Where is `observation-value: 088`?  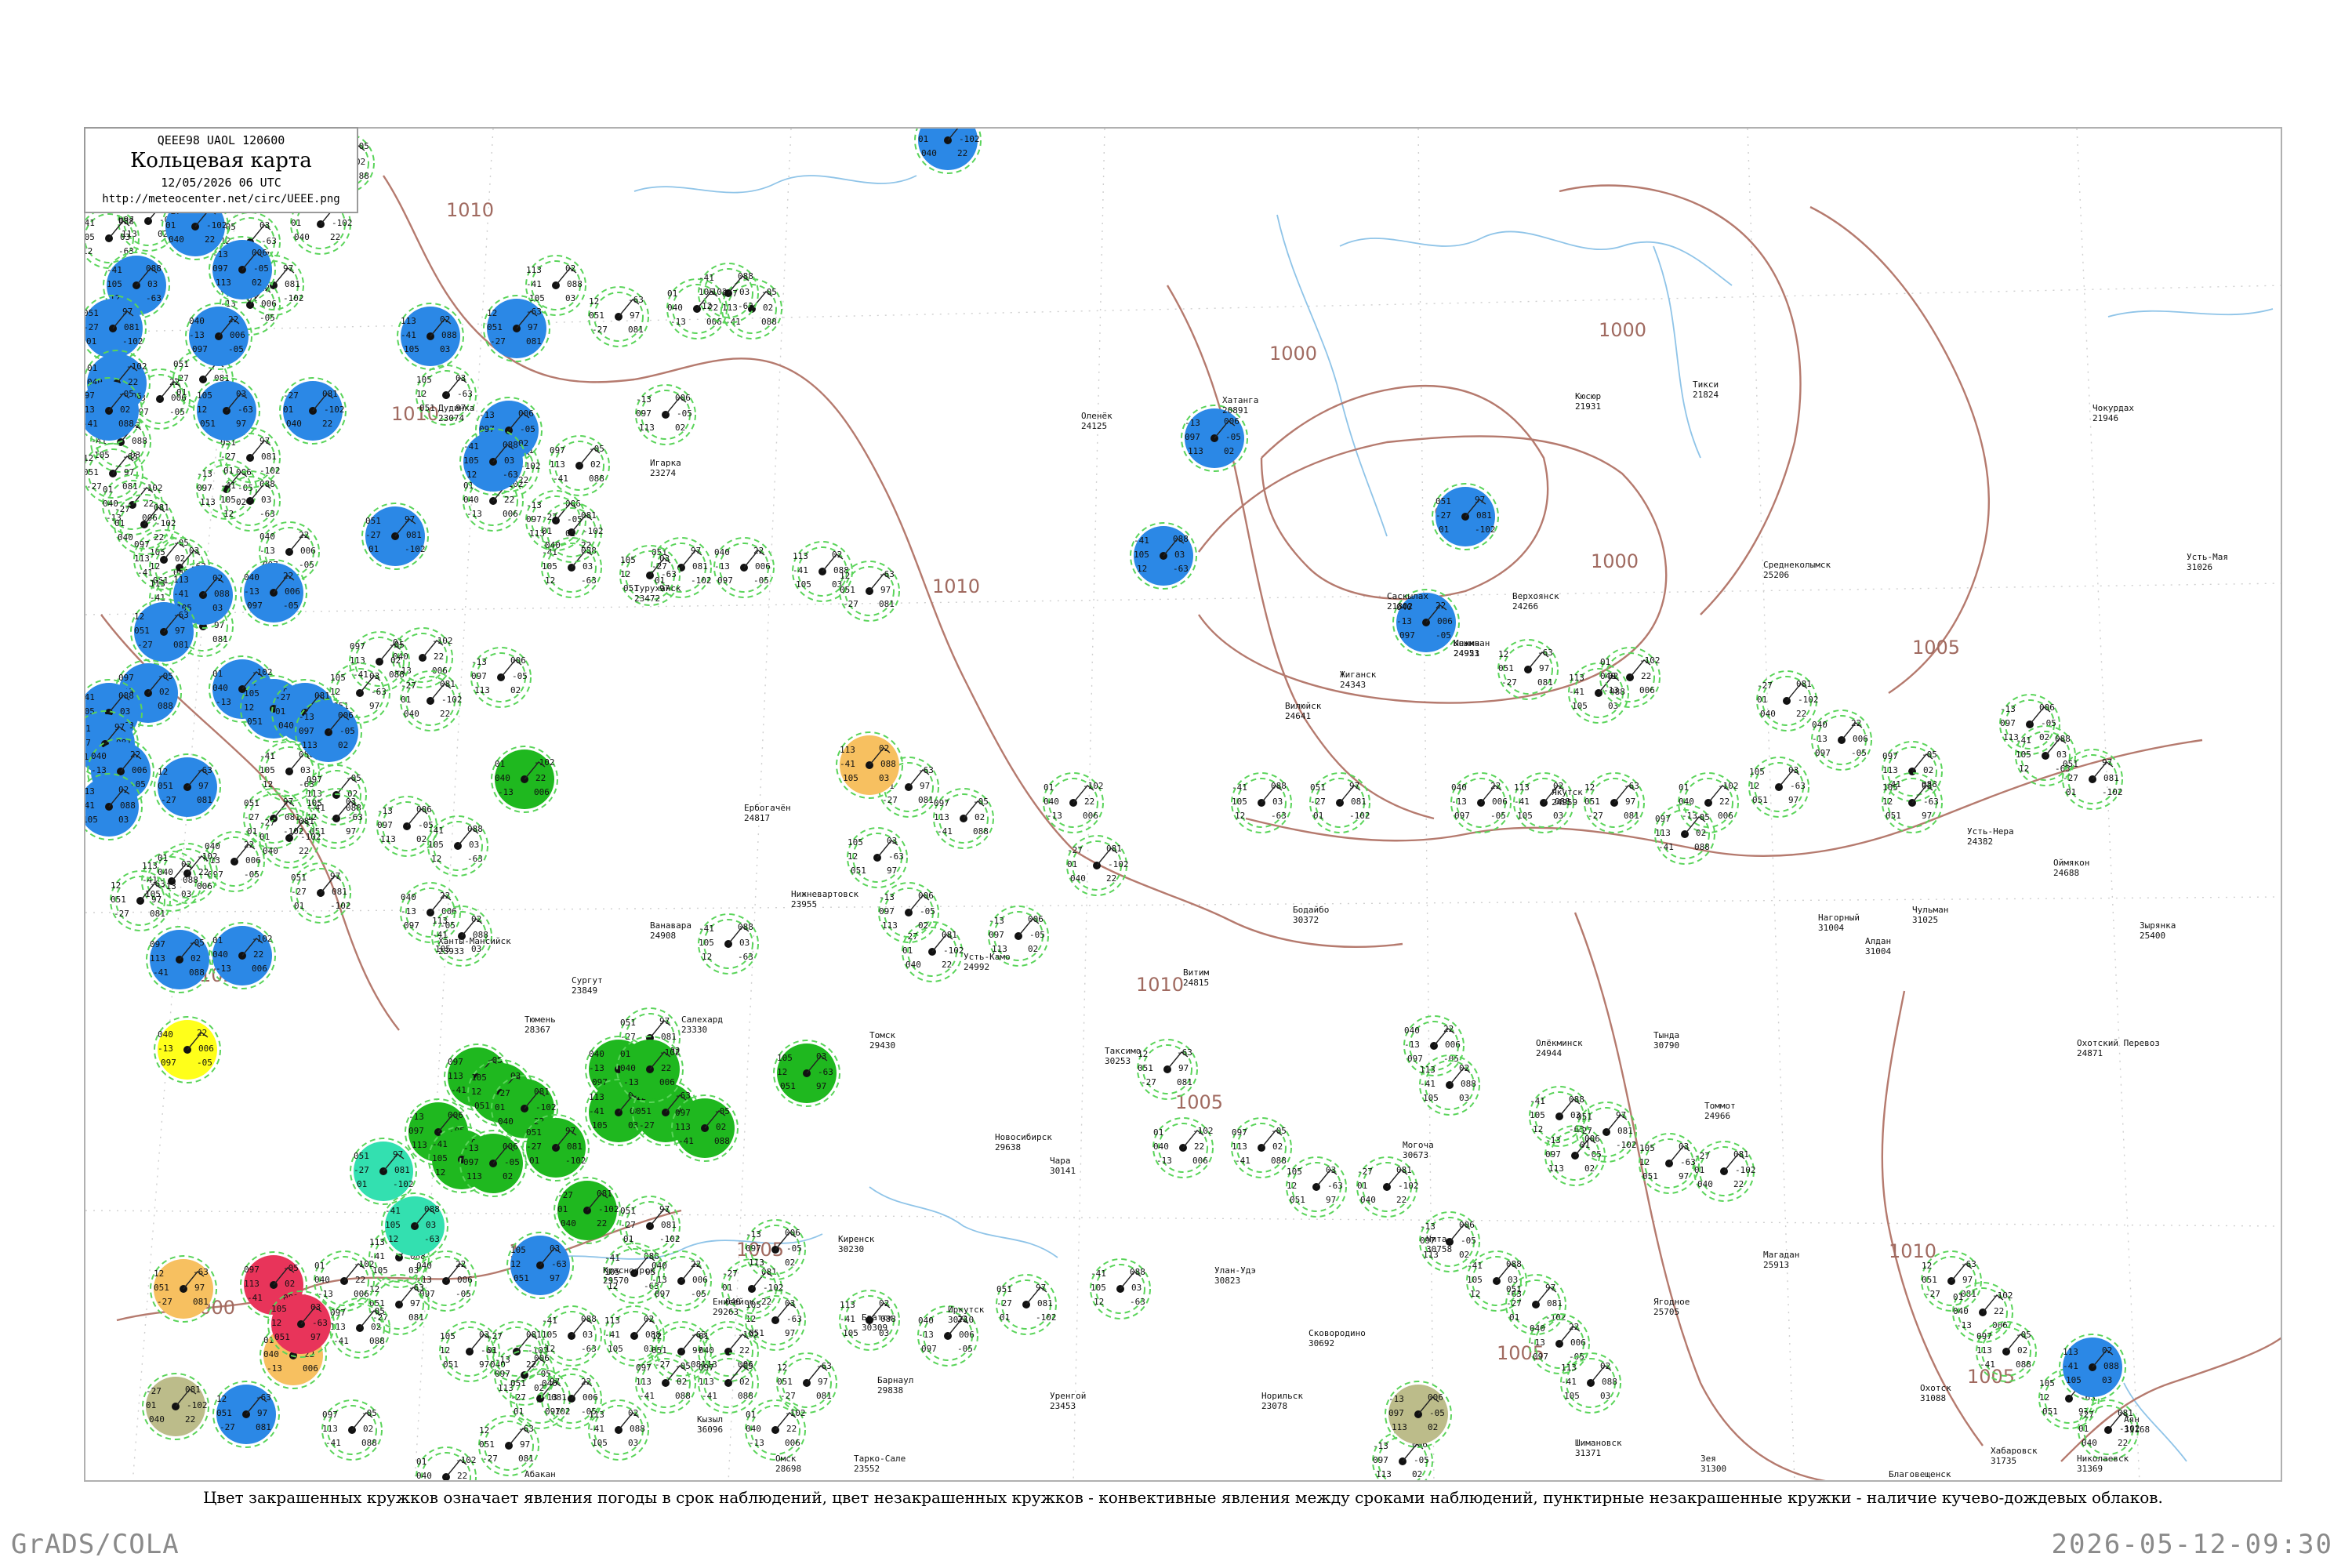
observation-value: 088 is located at coordinates (139, 441).